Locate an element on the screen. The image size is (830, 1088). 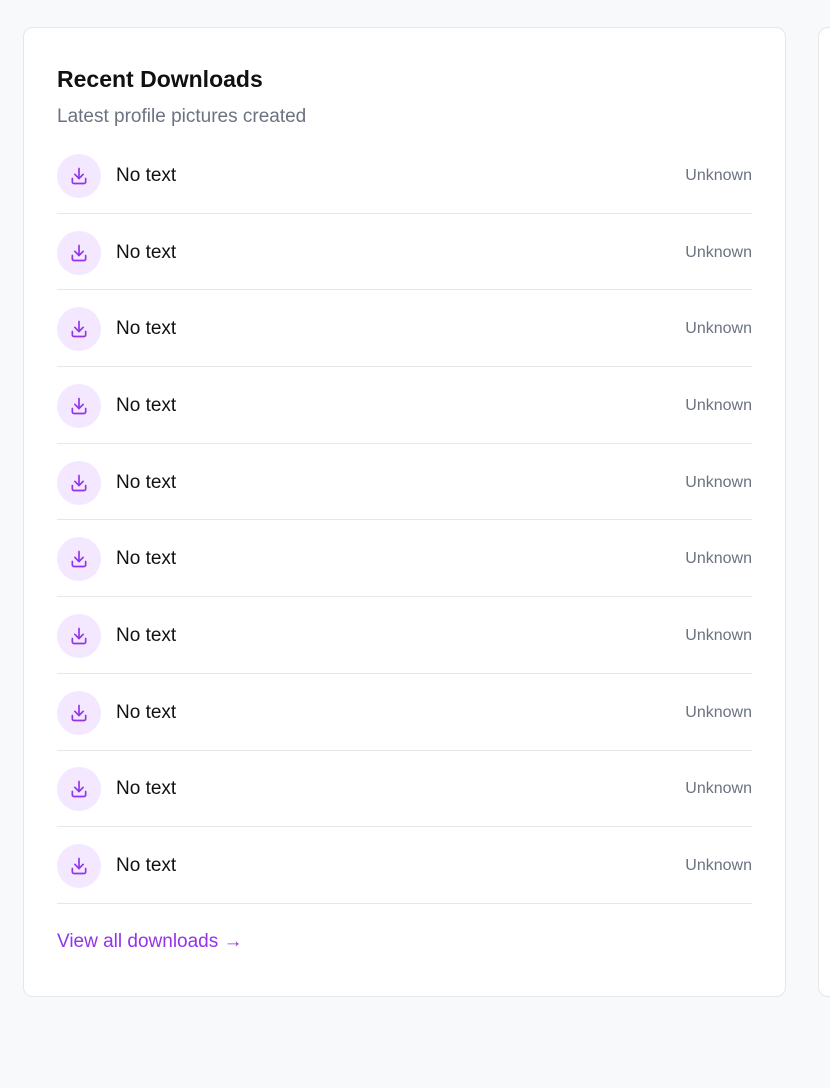
card-subtitle: Latest profile pictures created is located at coordinates (182, 116).